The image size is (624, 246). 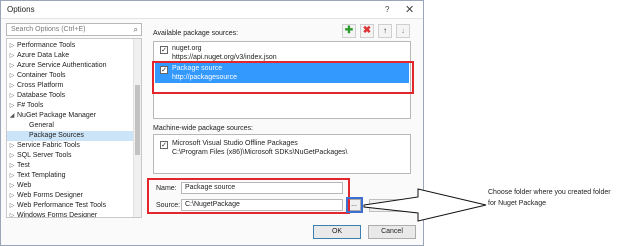 I want to click on annotation-arrow, so click(x=425, y=205).